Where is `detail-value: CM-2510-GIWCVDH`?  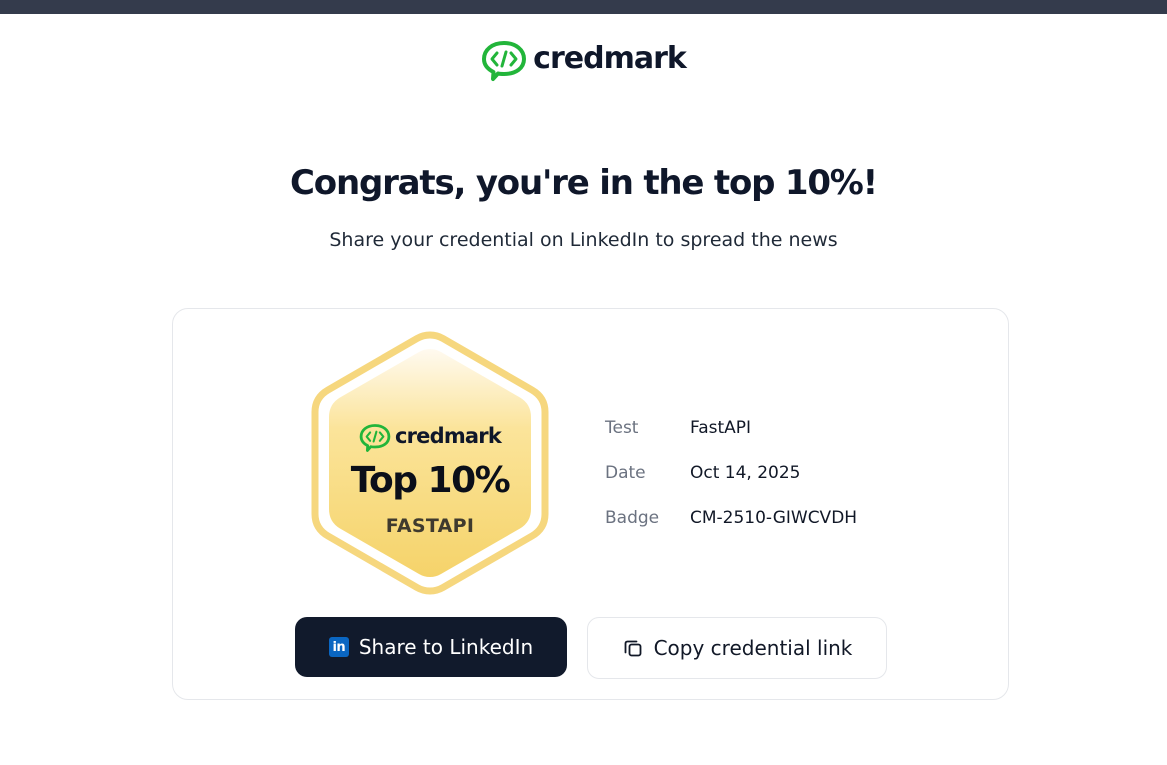 detail-value: CM-2510-GIWCVDH is located at coordinates (774, 517).